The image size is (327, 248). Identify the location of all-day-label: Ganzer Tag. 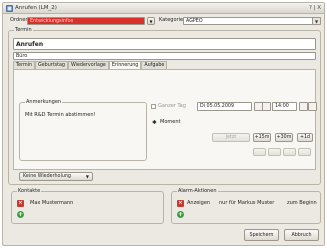
(172, 106).